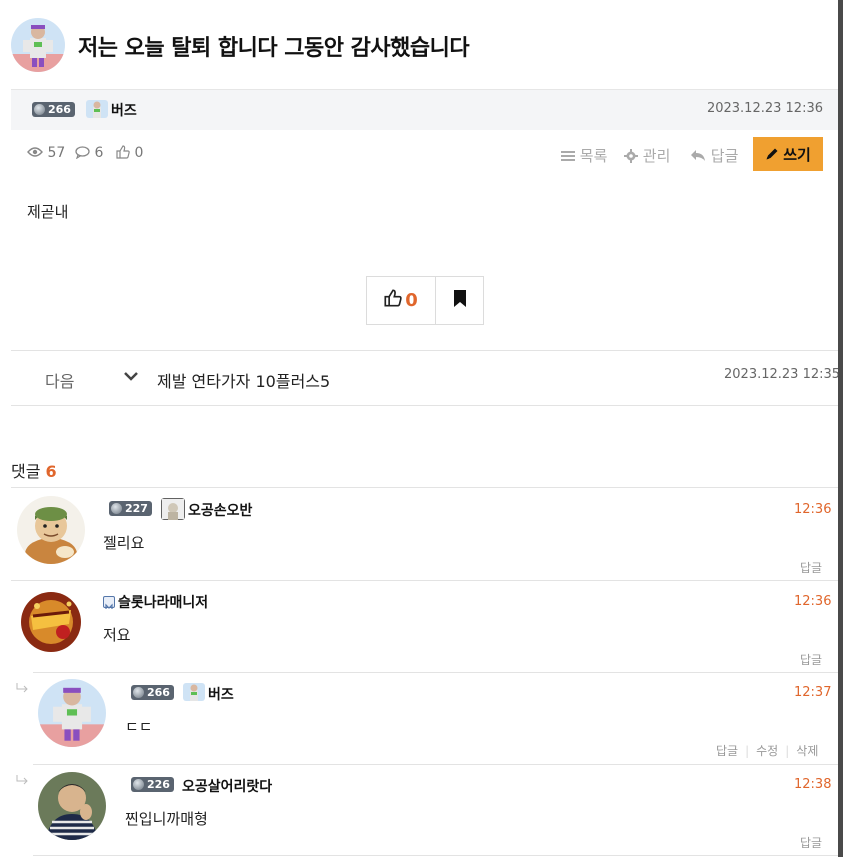  I want to click on vote-box: 0, so click(425, 300).